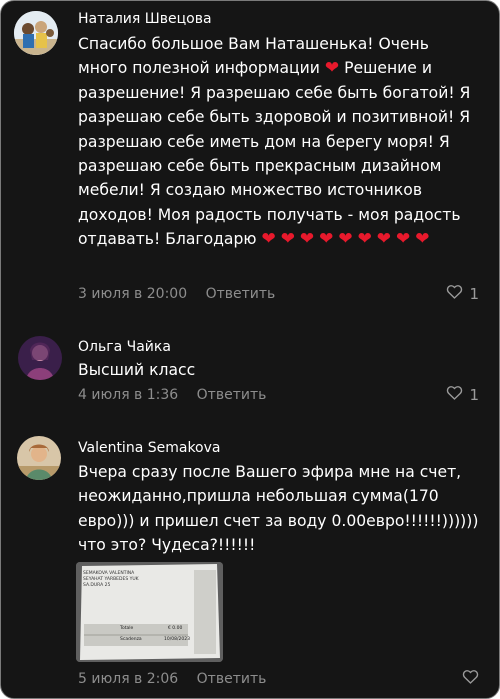  Describe the element at coordinates (133, 294) in the screenshot. I see `comment-time: 3 июля в 20:00` at that location.